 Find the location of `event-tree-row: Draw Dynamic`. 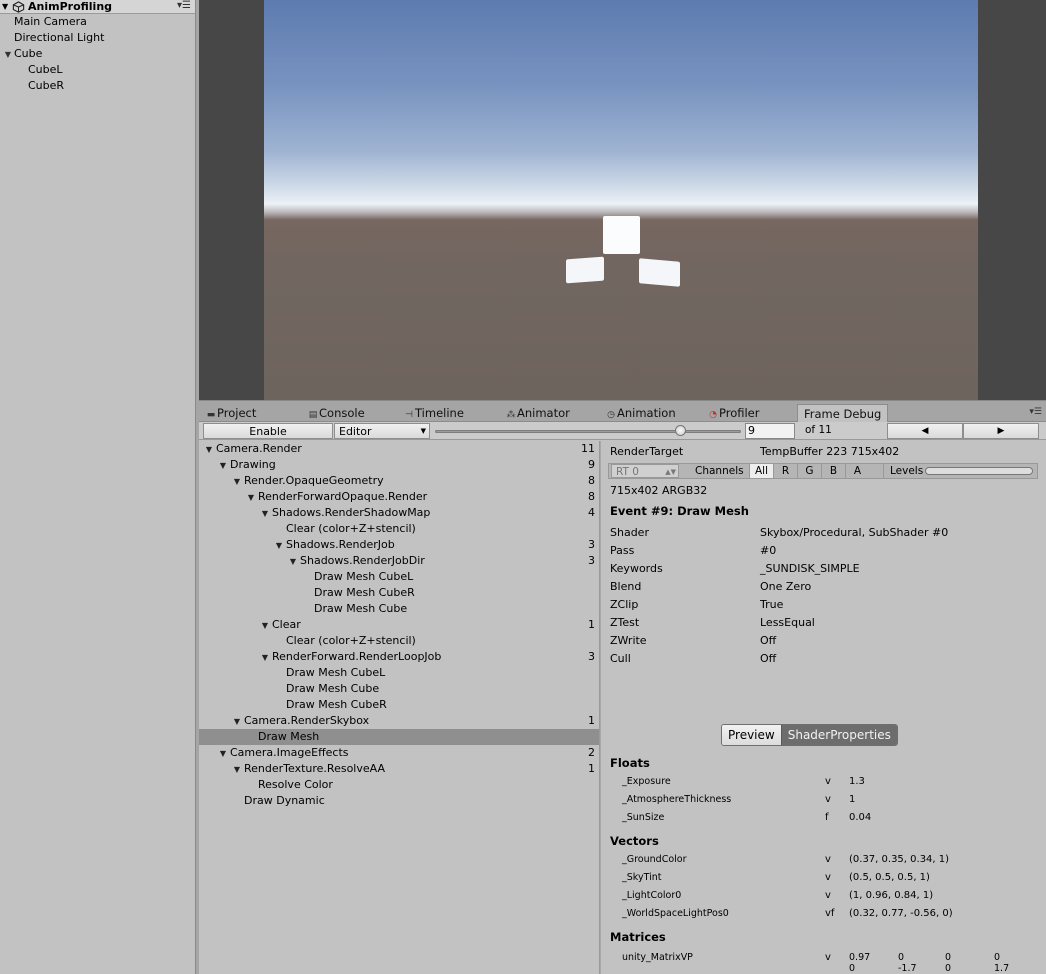

event-tree-row: Draw Dynamic is located at coordinates (399, 801).